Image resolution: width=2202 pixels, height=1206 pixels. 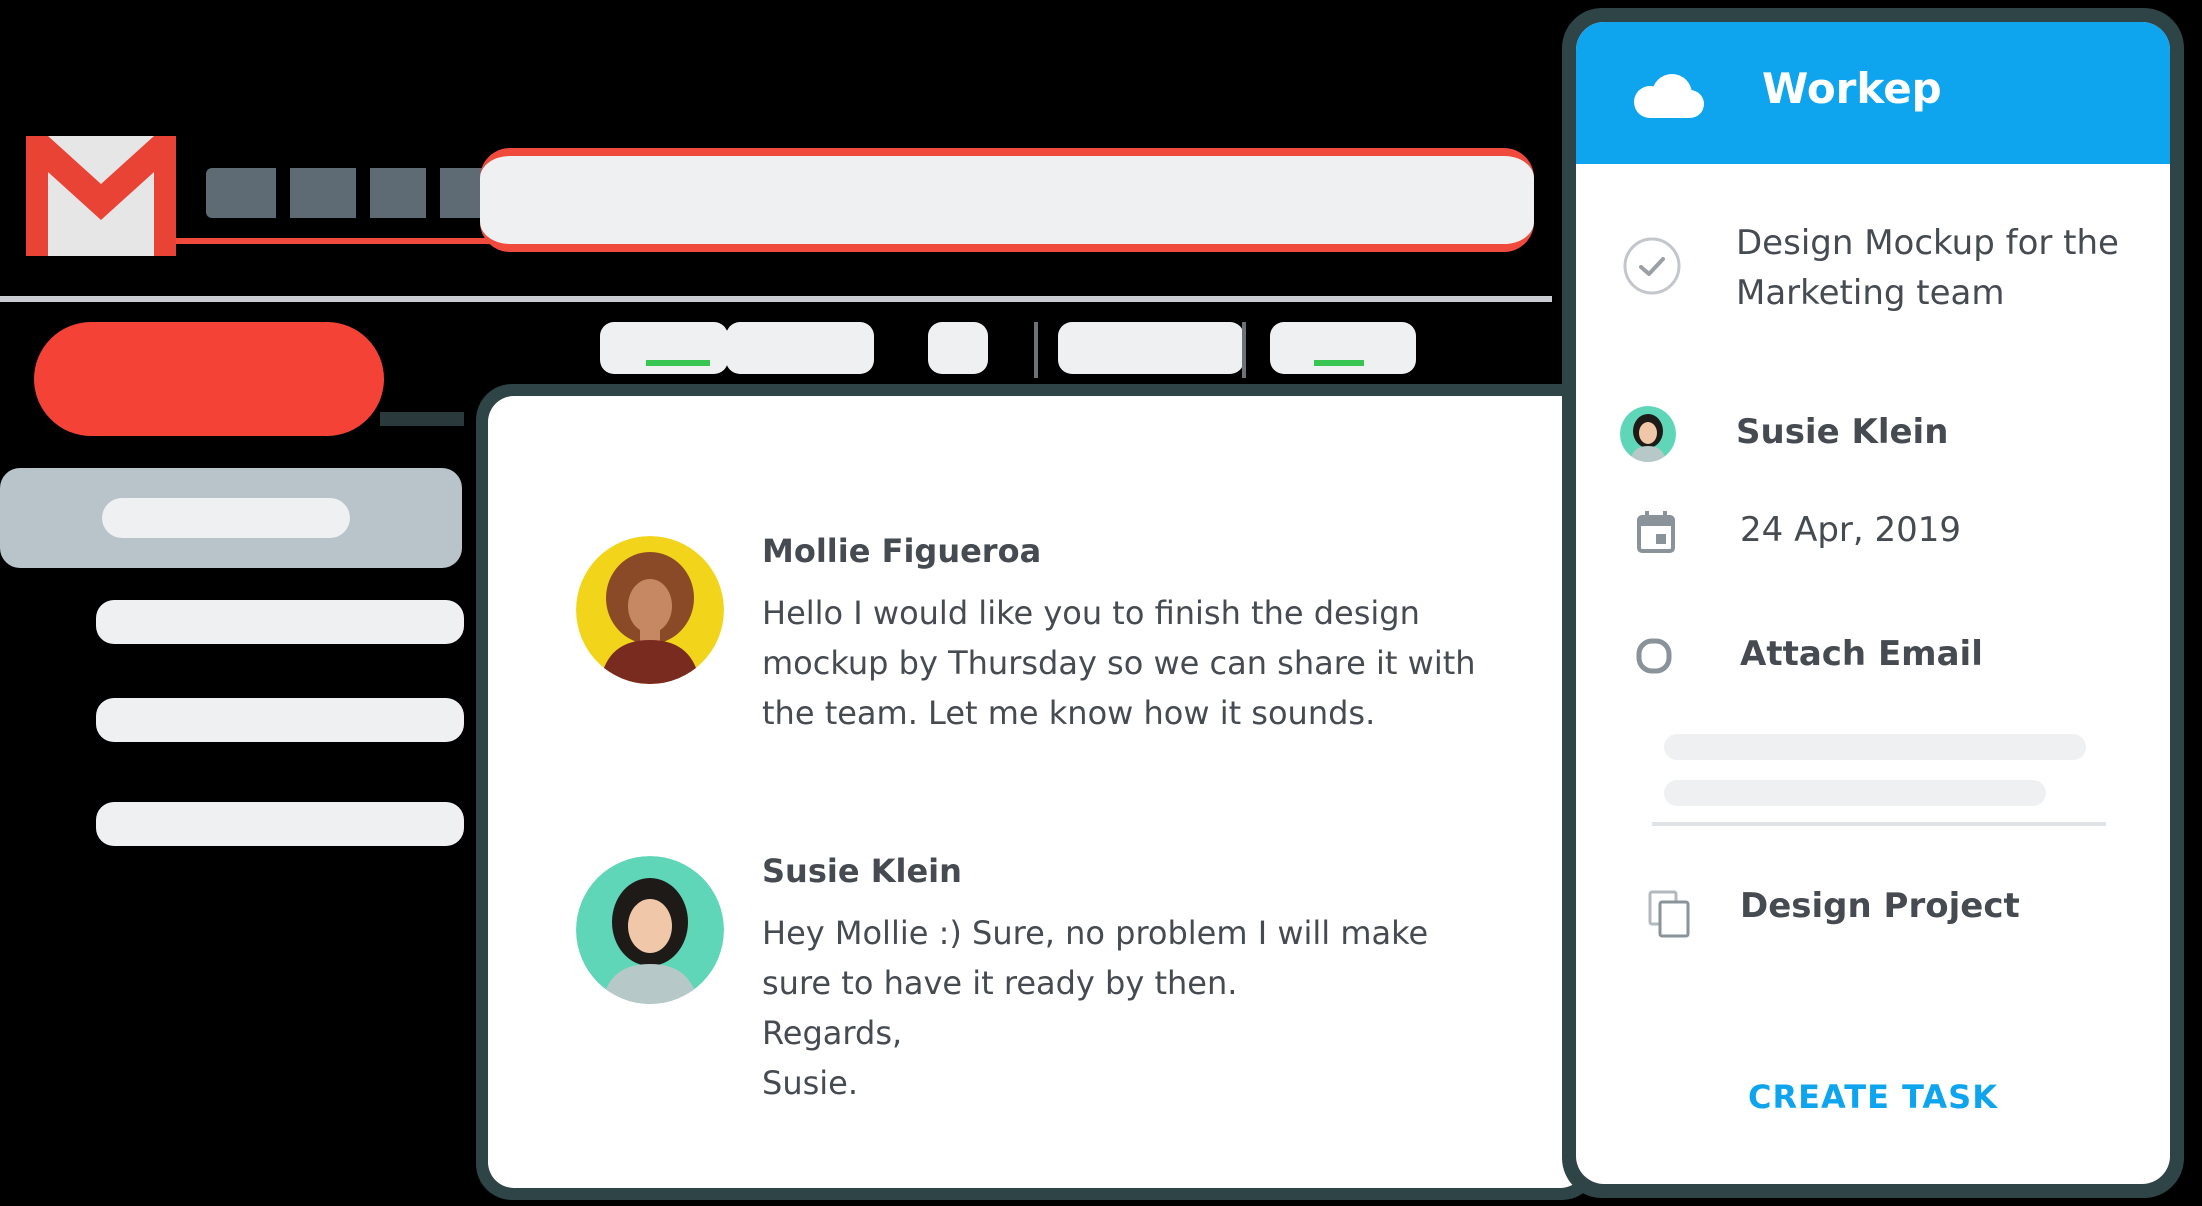 What do you see at coordinates (1669, 96) in the screenshot?
I see `cloud-icon` at bounding box center [1669, 96].